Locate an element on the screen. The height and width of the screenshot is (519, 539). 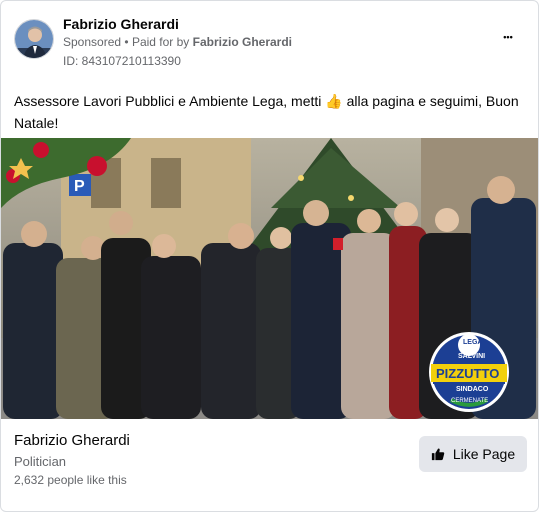
paid-for-name: Fabrizio Gherardi is located at coordinates (242, 42).